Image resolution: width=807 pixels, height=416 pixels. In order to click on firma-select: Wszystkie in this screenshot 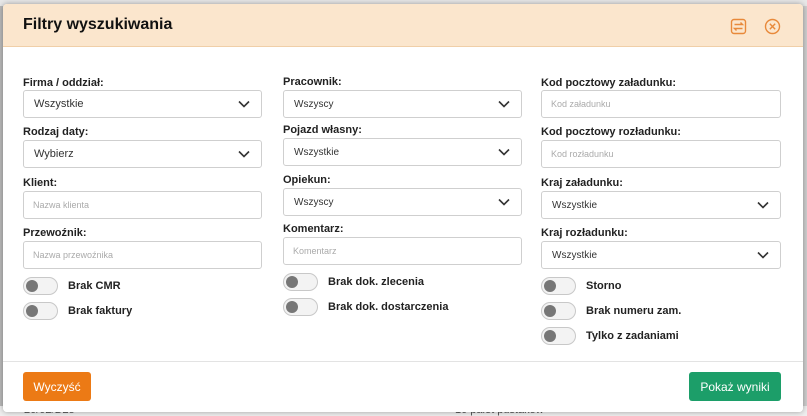, I will do `click(142, 104)`.